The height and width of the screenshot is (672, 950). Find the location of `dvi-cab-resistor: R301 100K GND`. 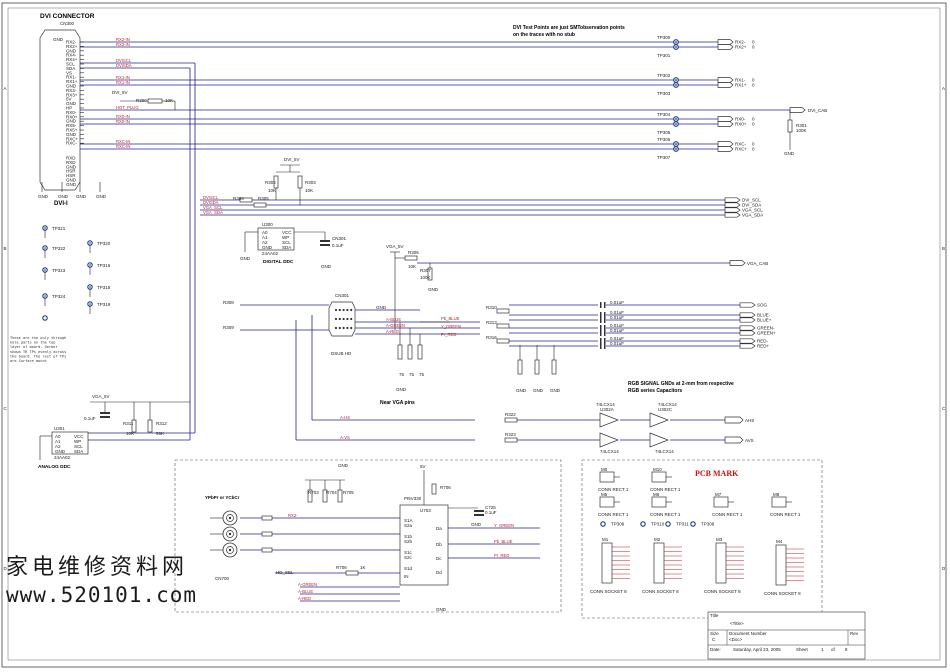

dvi-cab-resistor: R301 100K GND is located at coordinates (795, 133).